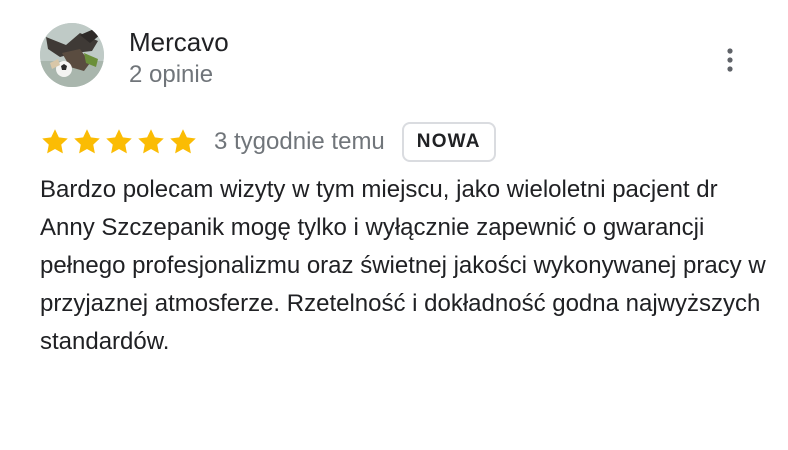 The width and height of the screenshot is (788, 450). I want to click on avatar-photo-icon, so click(72, 55).